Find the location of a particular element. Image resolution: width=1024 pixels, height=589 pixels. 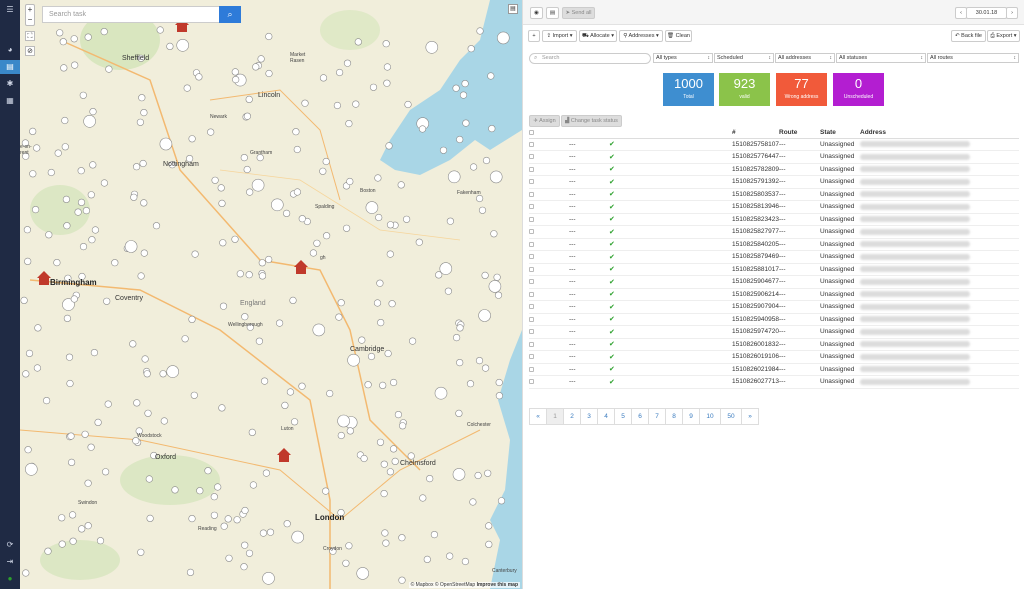

row-id: 1510826021984 is located at coordinates (755, 369).